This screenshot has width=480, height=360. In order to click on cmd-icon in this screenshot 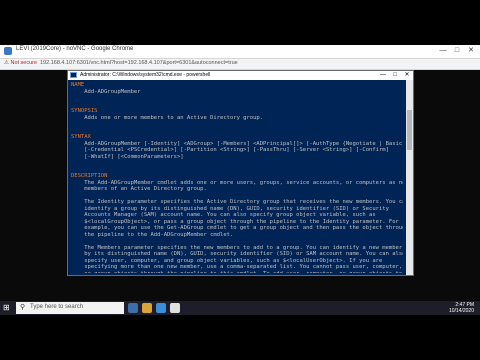, I will do `click(73, 75)`.